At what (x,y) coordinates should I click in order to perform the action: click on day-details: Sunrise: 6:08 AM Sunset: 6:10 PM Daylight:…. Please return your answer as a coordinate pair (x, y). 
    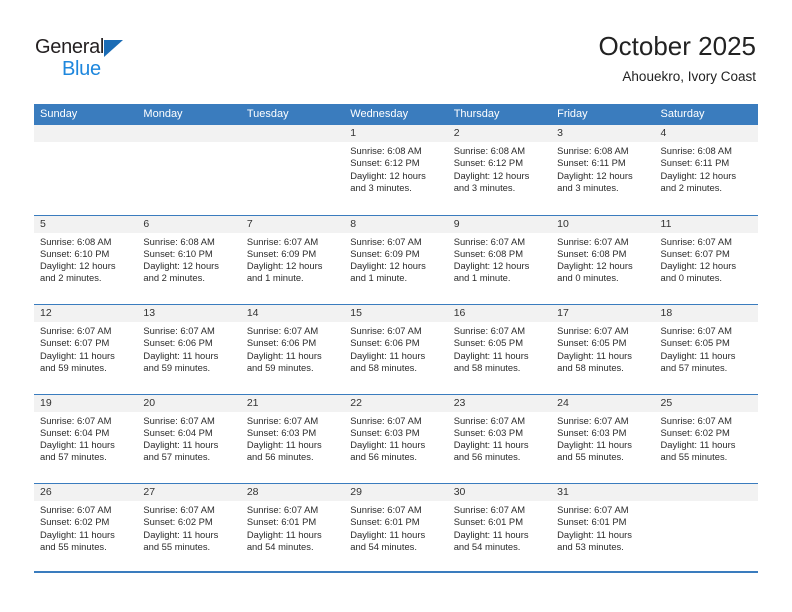
    Looking at the image, I should click on (188, 259).